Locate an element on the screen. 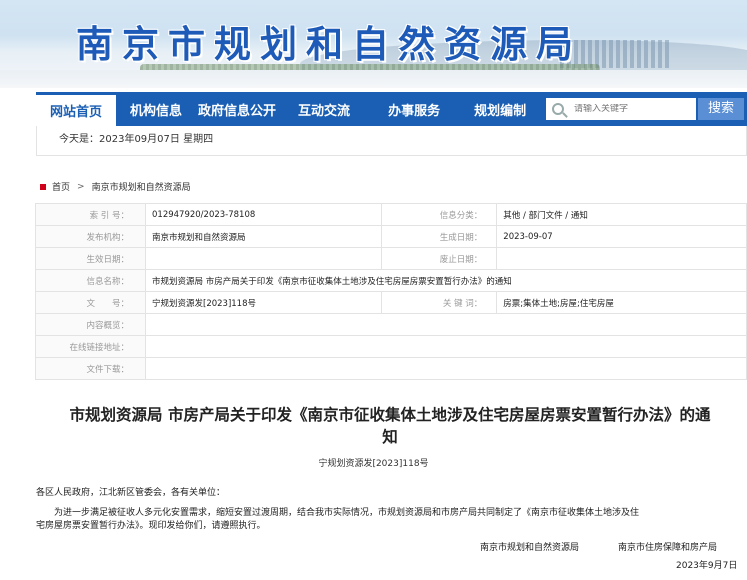  meta-summary-value is located at coordinates (446, 324).